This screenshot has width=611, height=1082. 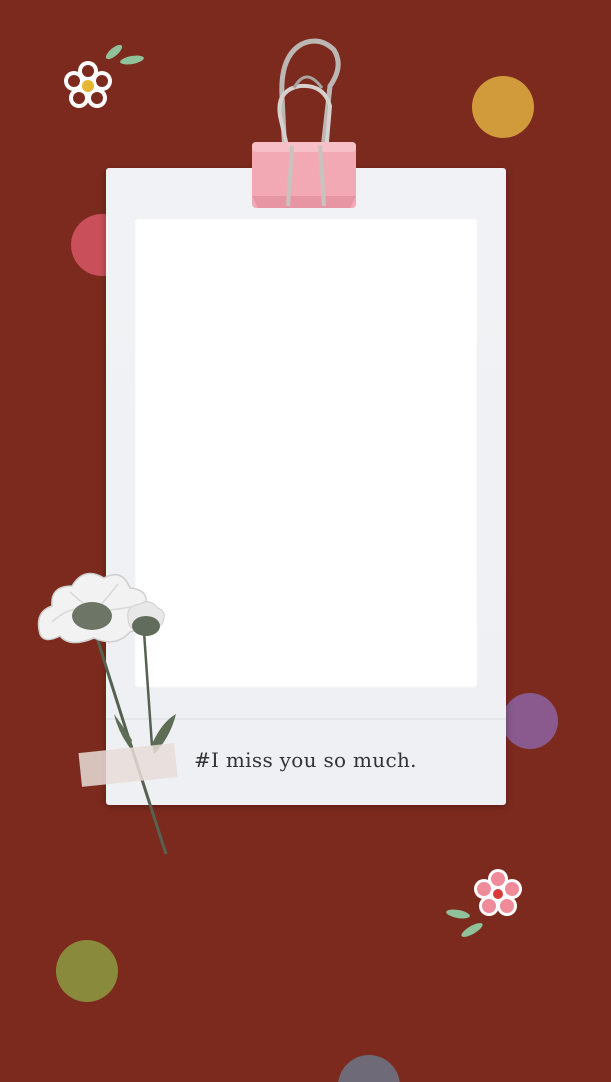 What do you see at coordinates (484, 903) in the screenshot?
I see `flower-sticker-bottom-icon` at bounding box center [484, 903].